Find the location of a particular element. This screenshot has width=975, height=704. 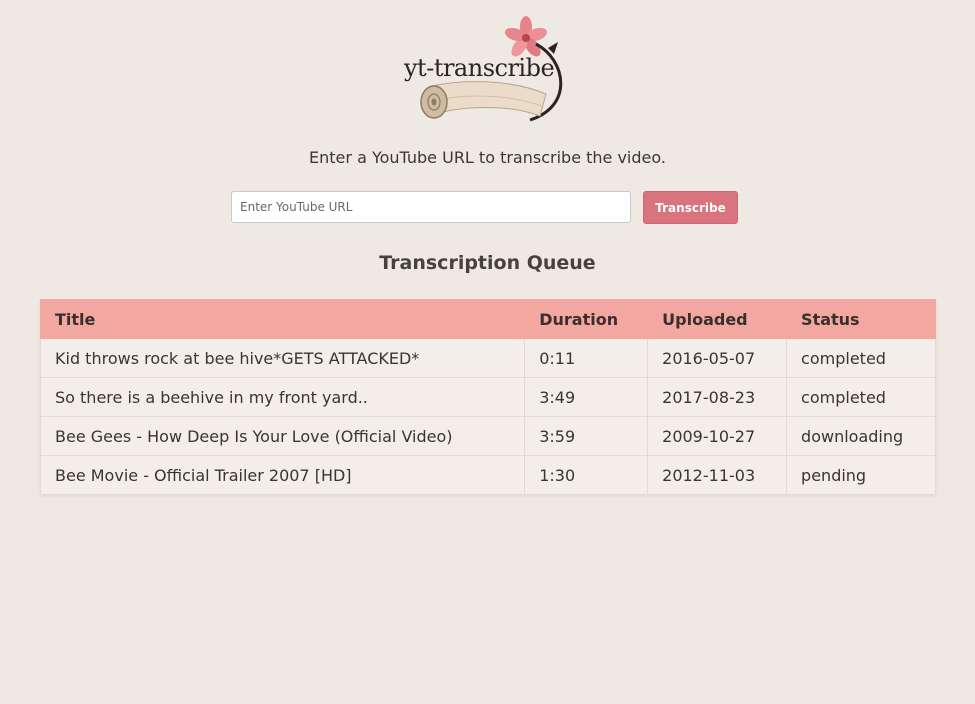

cell-uploaded: 2016-05-07 is located at coordinates (717, 358).